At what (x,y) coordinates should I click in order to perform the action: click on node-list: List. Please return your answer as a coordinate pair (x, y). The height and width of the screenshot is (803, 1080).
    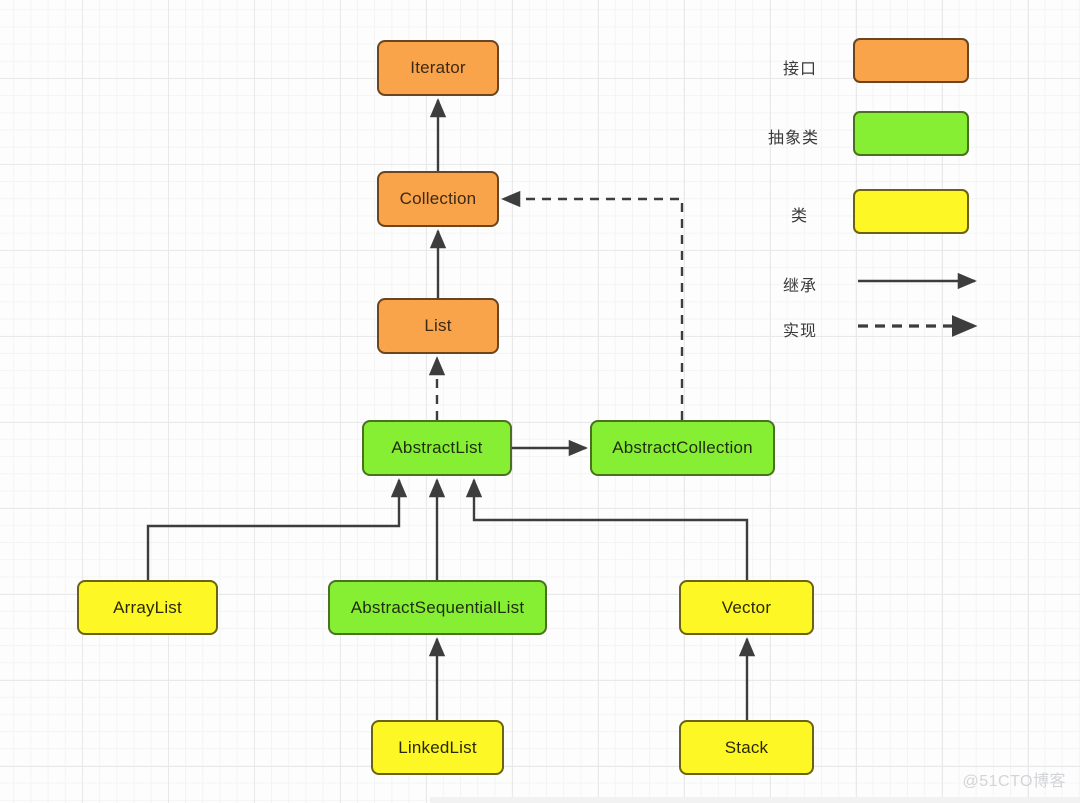
    Looking at the image, I should click on (438, 326).